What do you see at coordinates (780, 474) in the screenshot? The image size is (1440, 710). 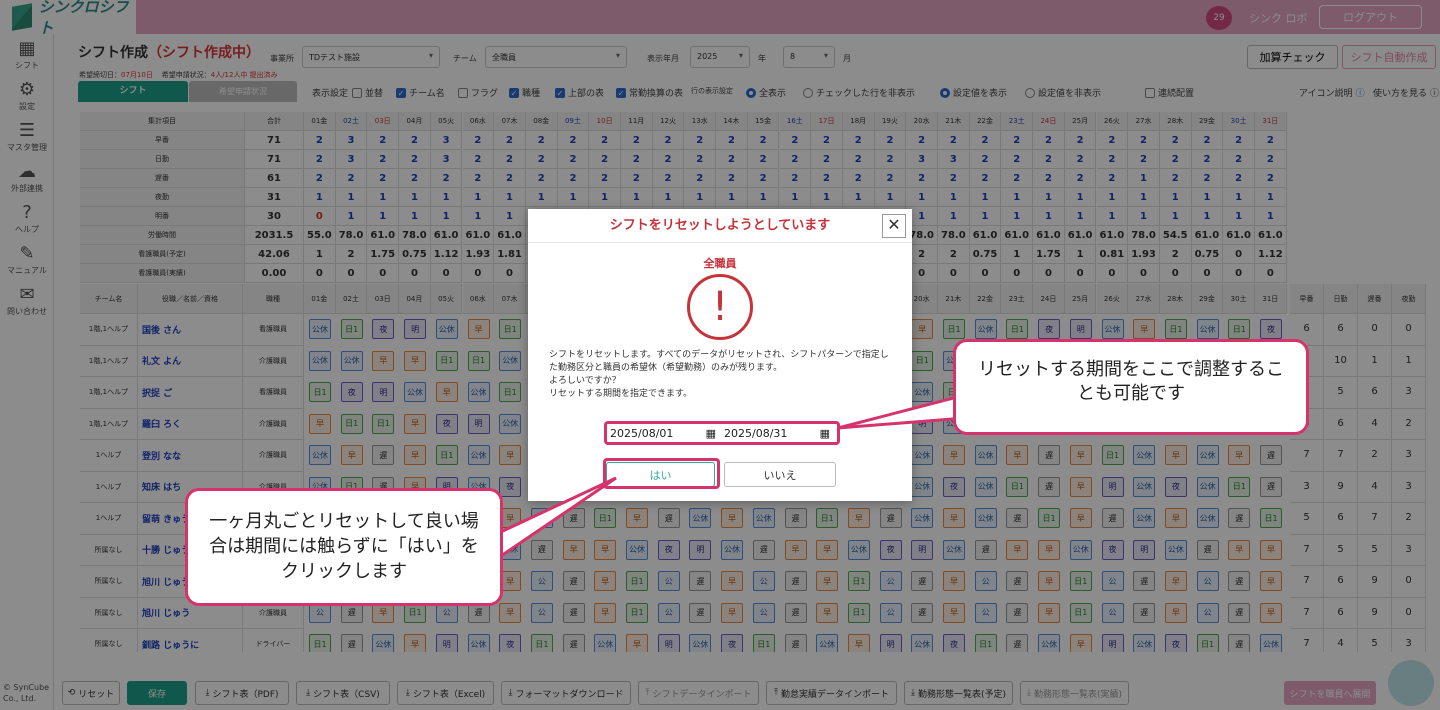 I see `no-button: いいえ` at bounding box center [780, 474].